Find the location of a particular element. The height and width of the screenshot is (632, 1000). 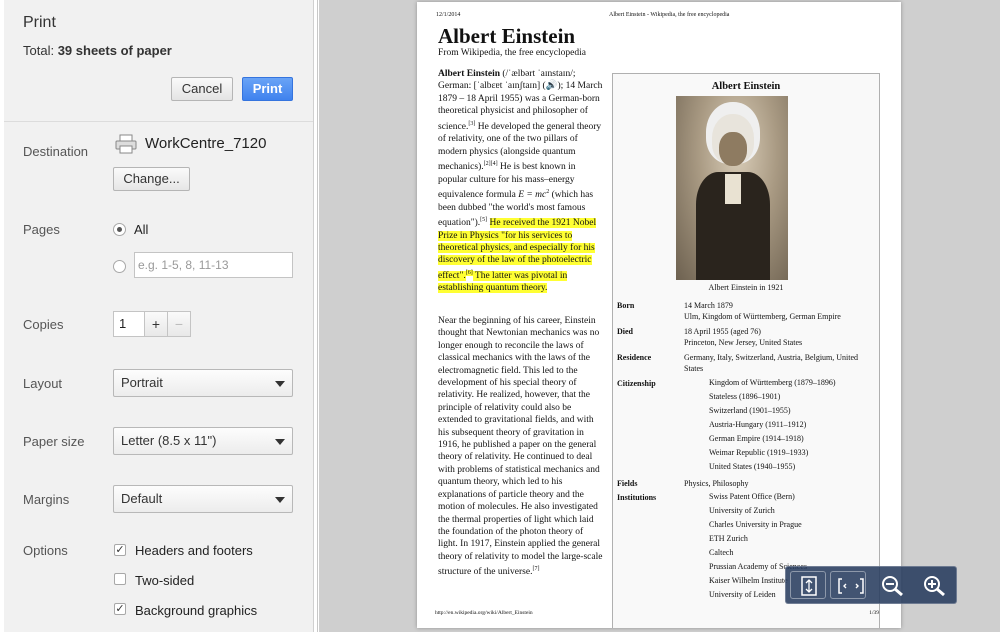

fit-width-button is located at coordinates (848, 585).